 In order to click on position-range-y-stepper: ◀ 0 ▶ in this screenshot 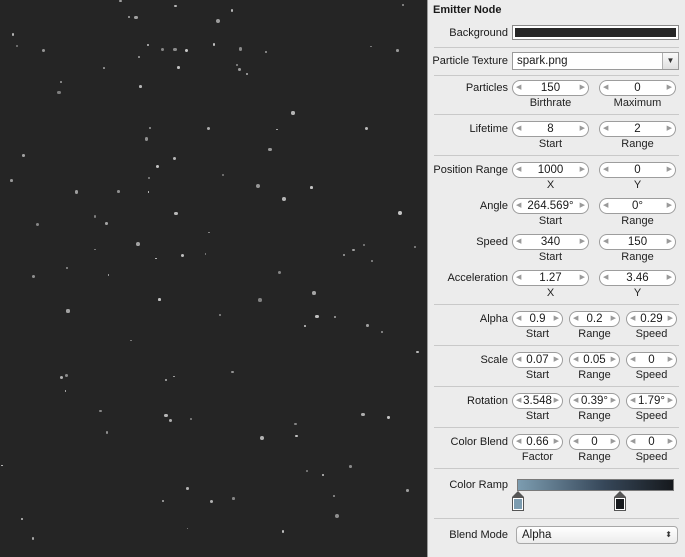, I will do `click(637, 170)`.